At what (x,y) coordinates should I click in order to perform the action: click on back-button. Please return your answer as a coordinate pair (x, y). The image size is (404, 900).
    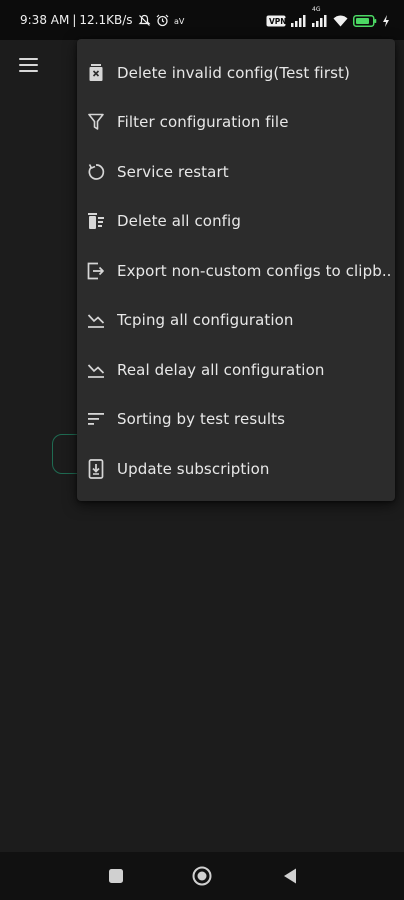
    Looking at the image, I should click on (291, 876).